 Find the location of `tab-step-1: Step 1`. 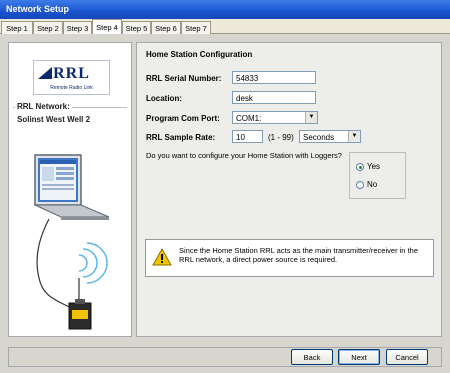

tab-step-1: Step 1 is located at coordinates (17, 27).